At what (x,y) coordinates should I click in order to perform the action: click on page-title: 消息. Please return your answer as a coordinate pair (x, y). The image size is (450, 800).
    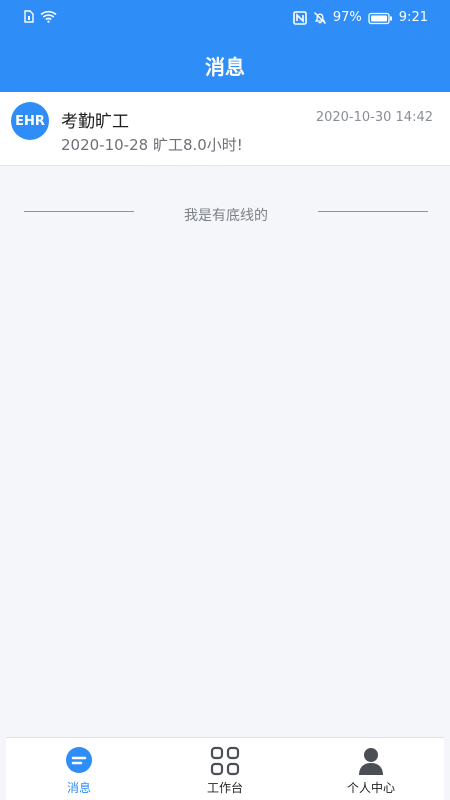
    Looking at the image, I should click on (225, 67).